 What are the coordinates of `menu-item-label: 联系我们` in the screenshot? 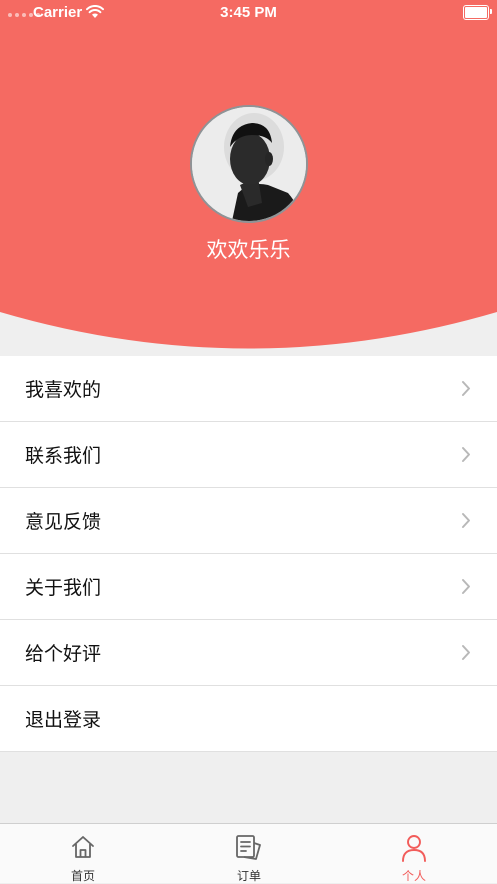 It's located at (63, 456).